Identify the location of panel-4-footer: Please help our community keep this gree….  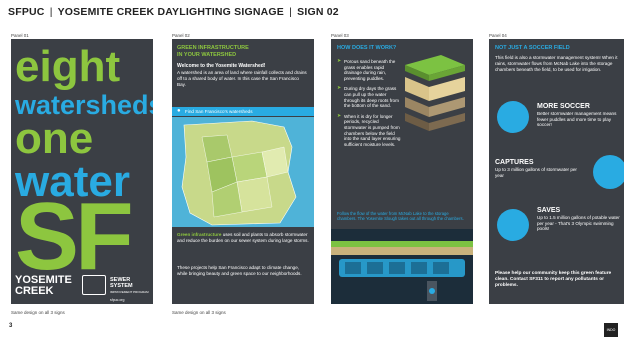
(553, 279).